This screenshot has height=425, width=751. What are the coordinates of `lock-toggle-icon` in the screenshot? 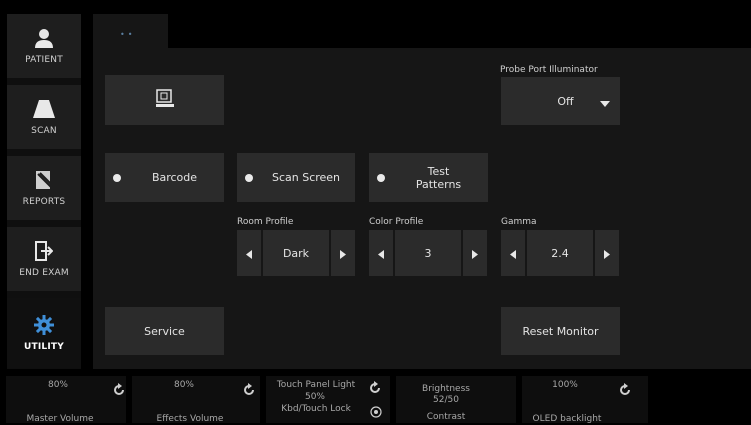 It's located at (377, 410).